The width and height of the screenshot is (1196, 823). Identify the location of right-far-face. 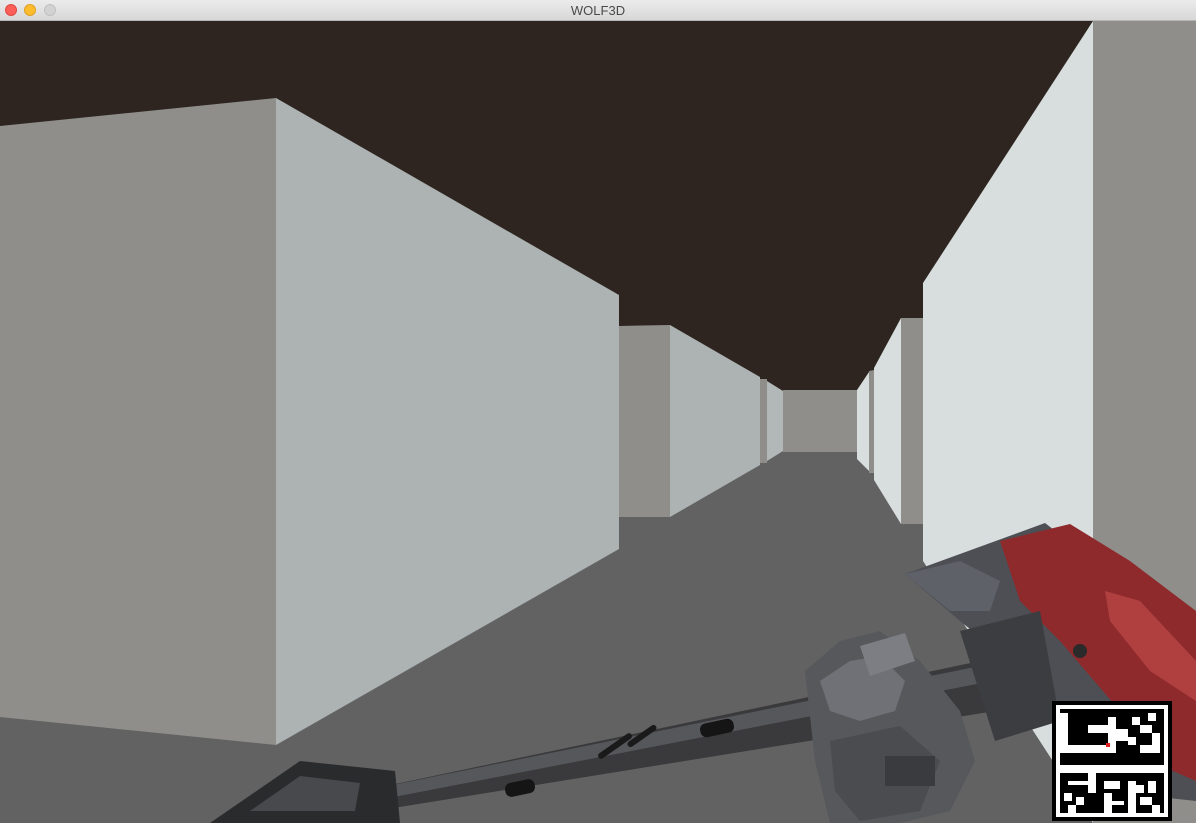
(871, 421).